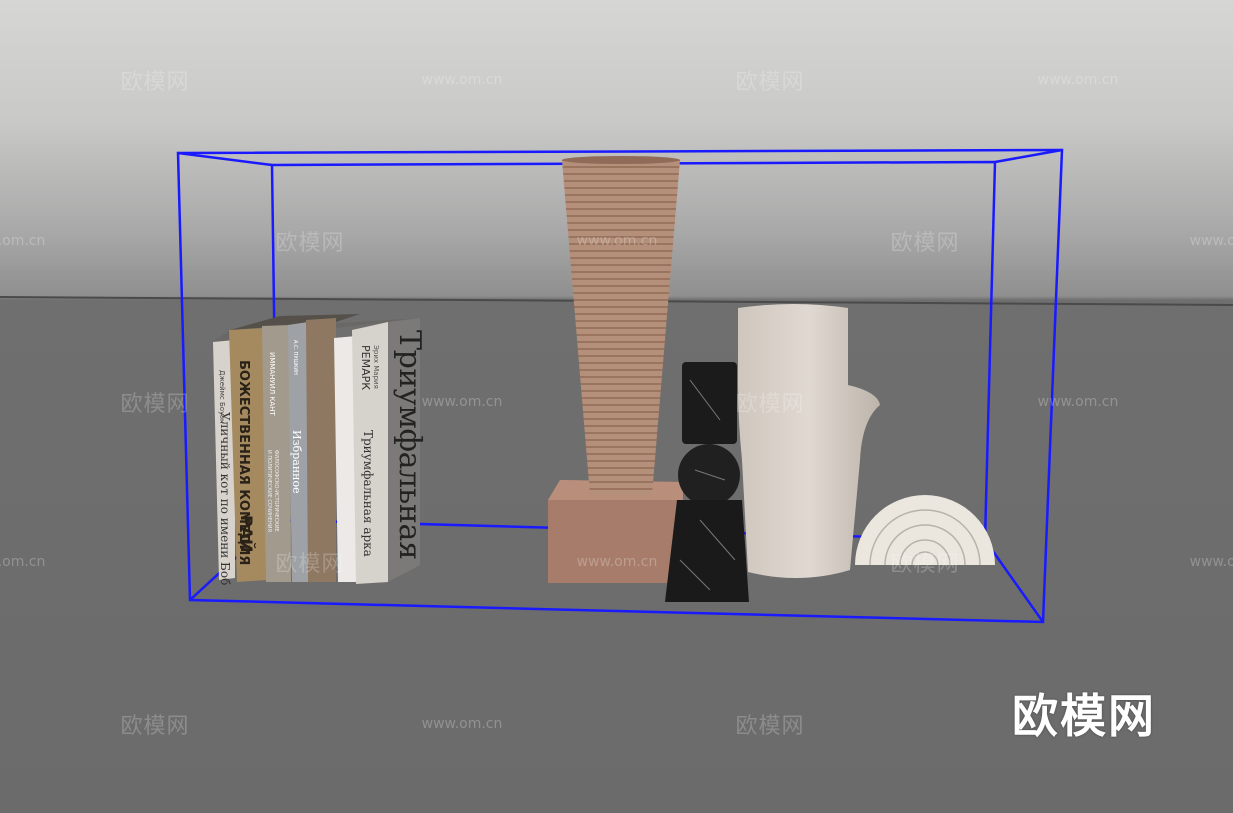  Describe the element at coordinates (295, 357) in the screenshot. I see `book4-author: А.С. ПУШКИН` at that location.